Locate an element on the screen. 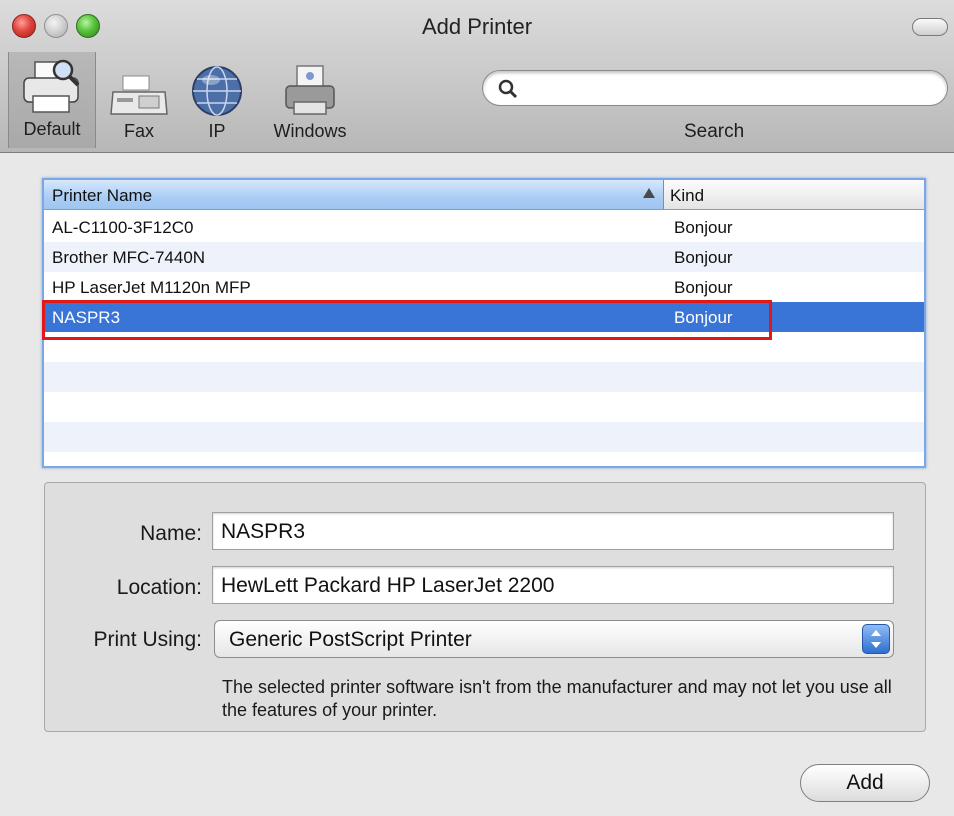  search-input is located at coordinates (725, 89).